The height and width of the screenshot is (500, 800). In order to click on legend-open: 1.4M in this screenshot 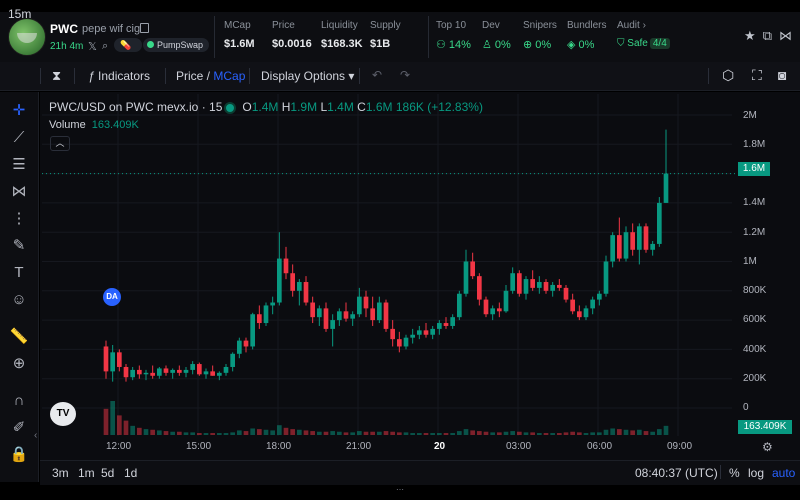, I will do `click(265, 107)`.